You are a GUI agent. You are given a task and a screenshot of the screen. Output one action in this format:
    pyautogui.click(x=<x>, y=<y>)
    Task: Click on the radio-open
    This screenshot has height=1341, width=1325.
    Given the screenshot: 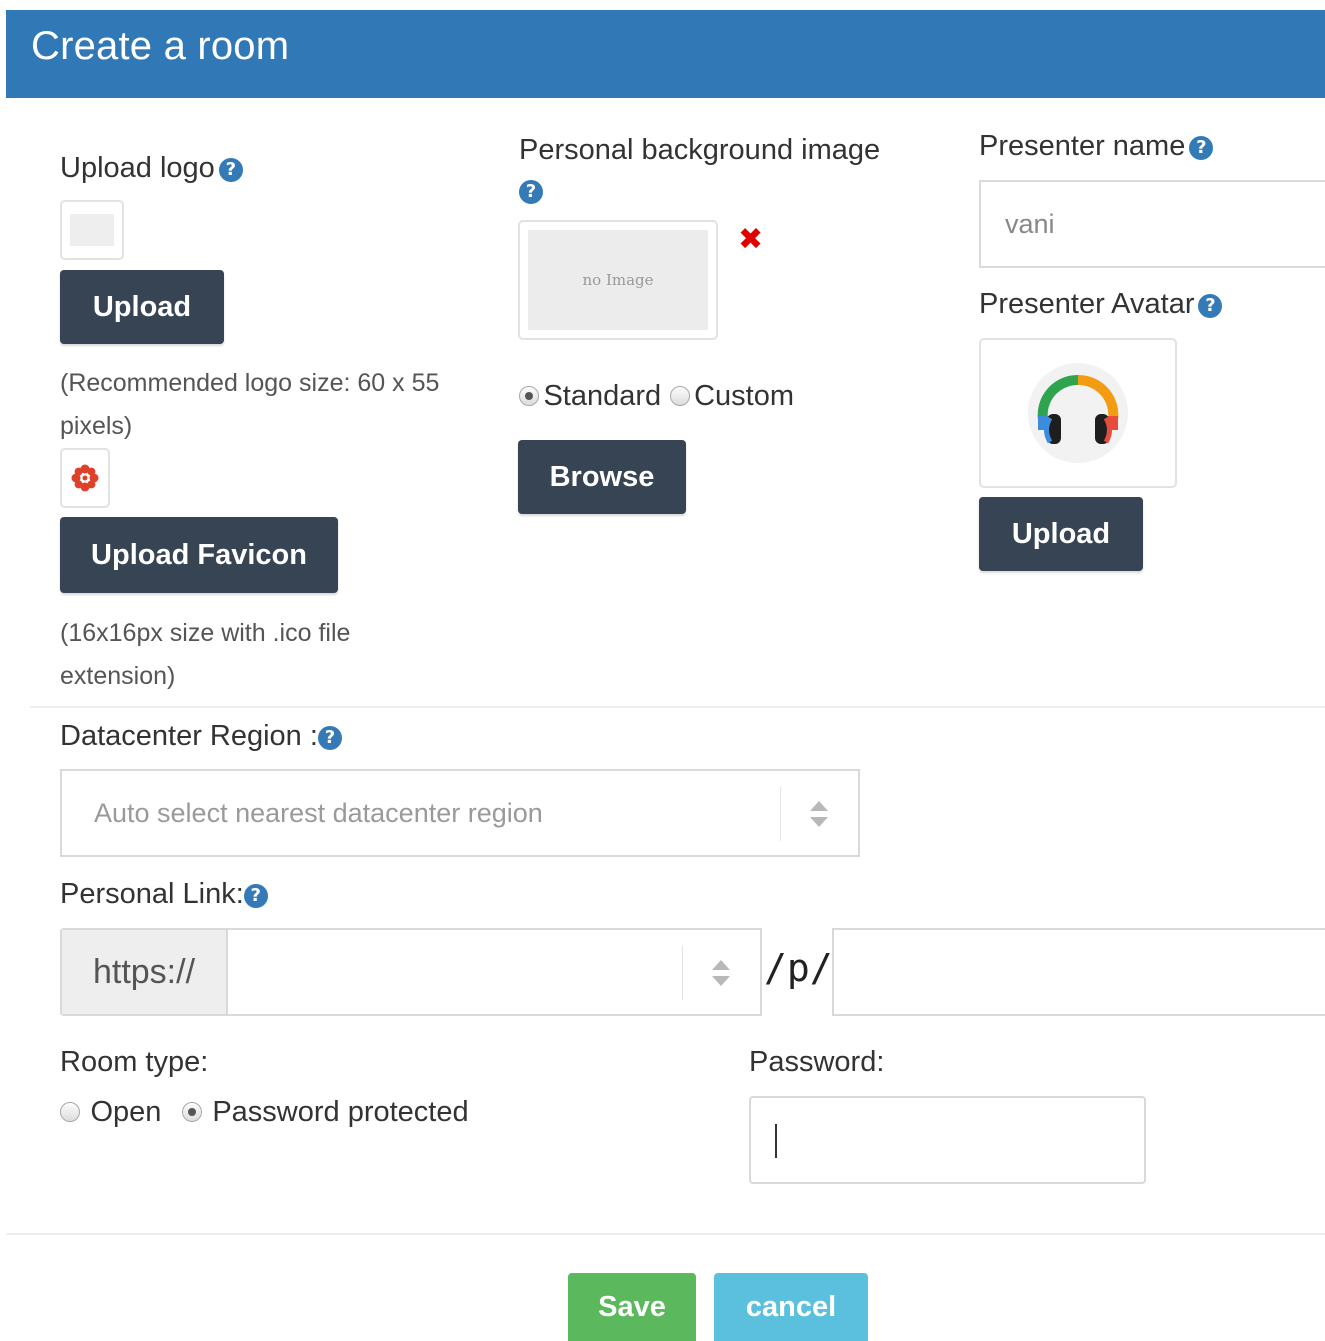 What is the action you would take?
    pyautogui.click(x=70, y=1112)
    